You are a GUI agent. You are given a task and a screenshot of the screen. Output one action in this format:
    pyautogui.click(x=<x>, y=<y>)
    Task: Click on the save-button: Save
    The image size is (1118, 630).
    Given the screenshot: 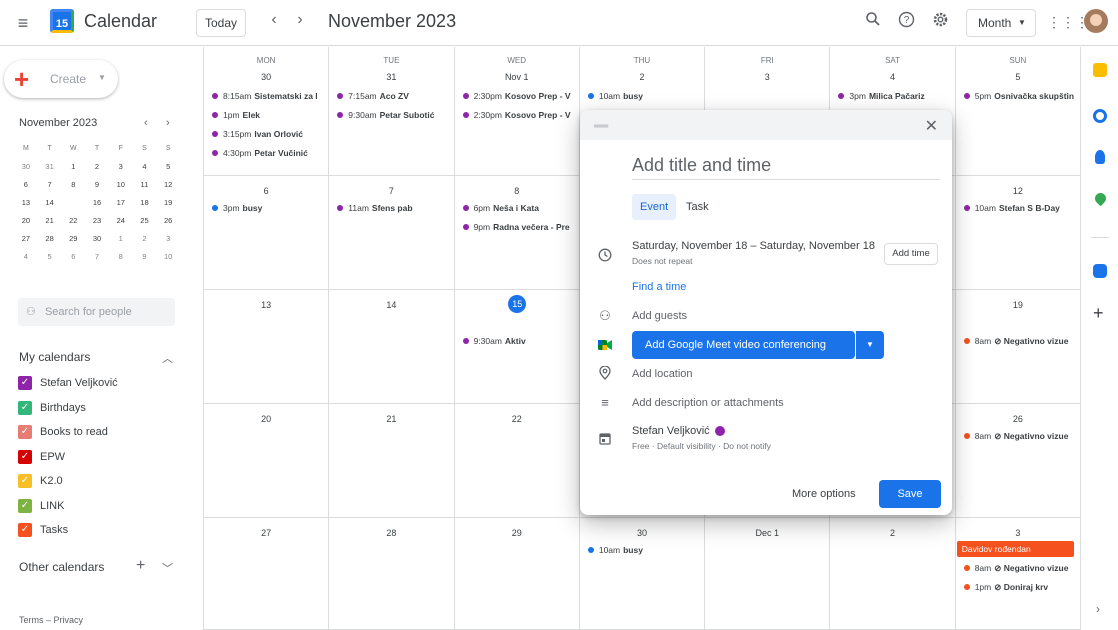 What is the action you would take?
    pyautogui.click(x=910, y=494)
    